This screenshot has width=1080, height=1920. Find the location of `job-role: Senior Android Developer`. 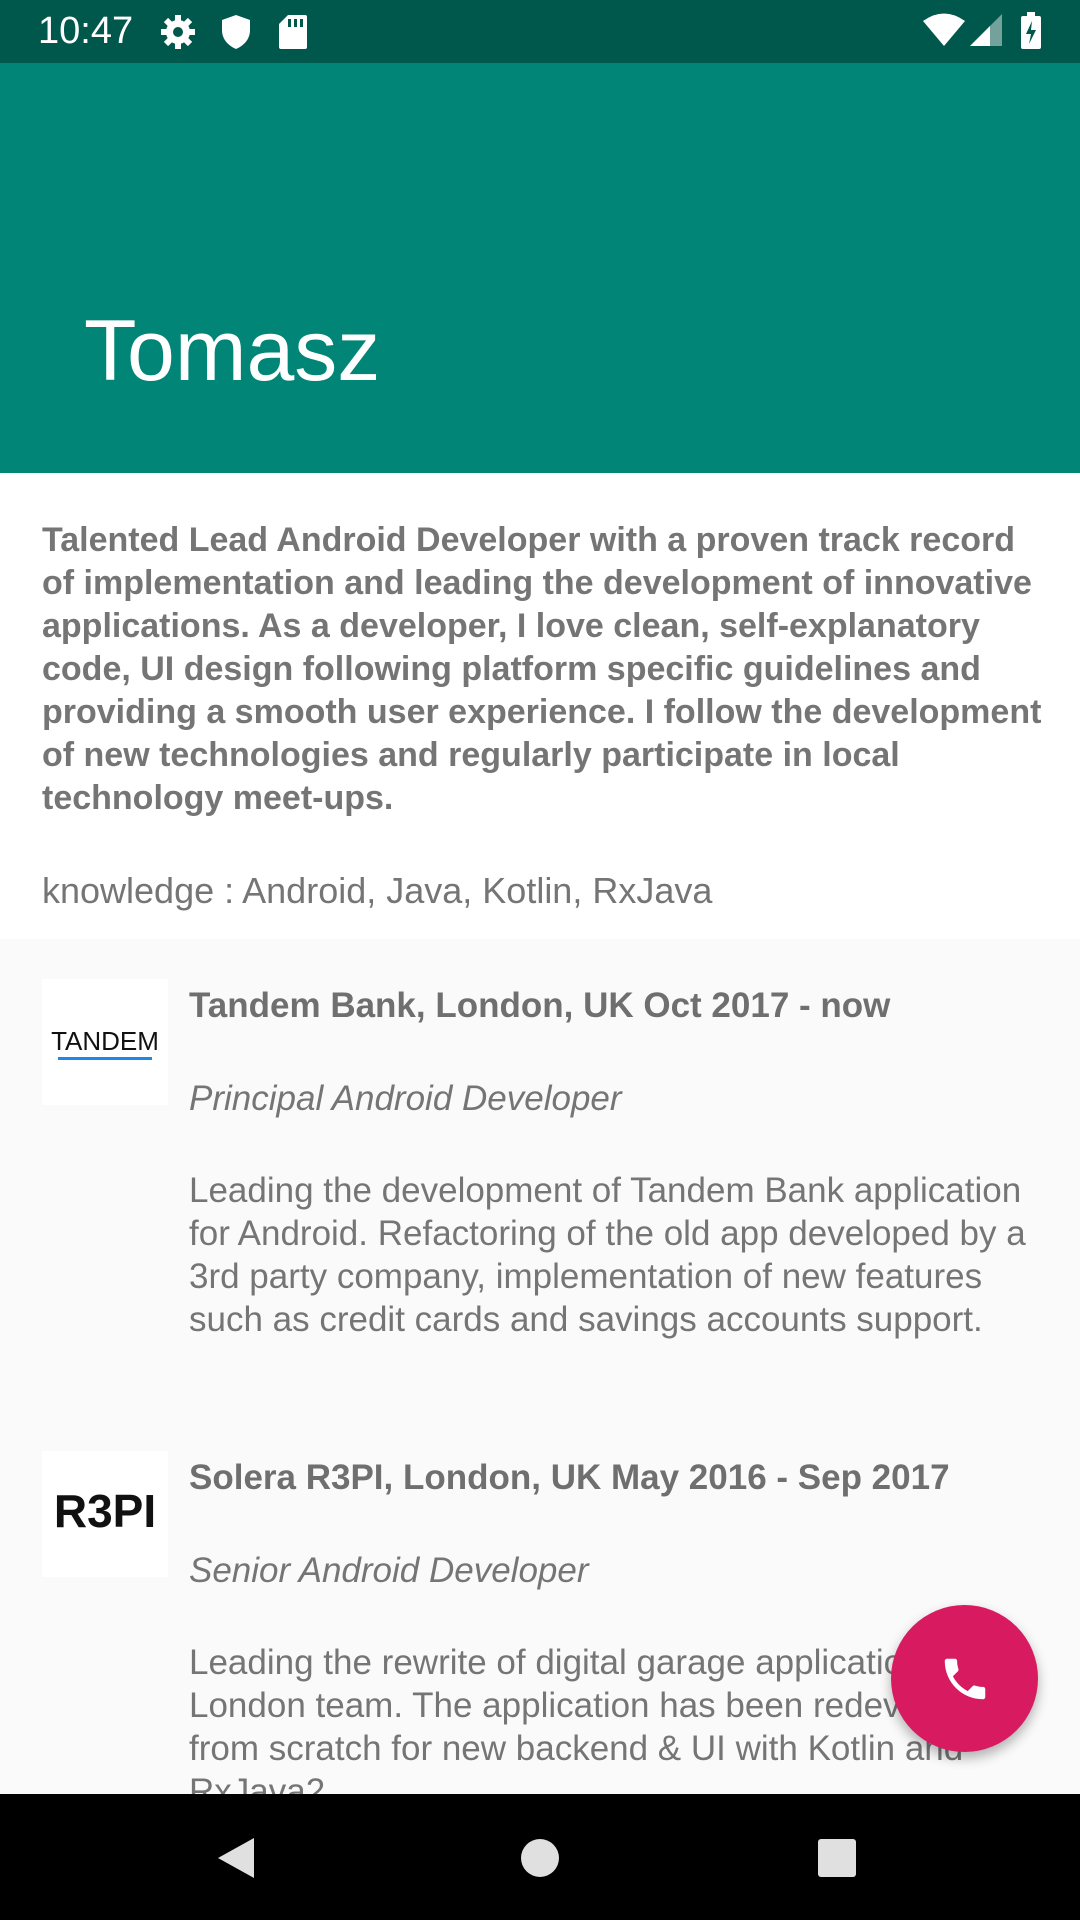

job-role: Senior Android Developer is located at coordinates (389, 1570).